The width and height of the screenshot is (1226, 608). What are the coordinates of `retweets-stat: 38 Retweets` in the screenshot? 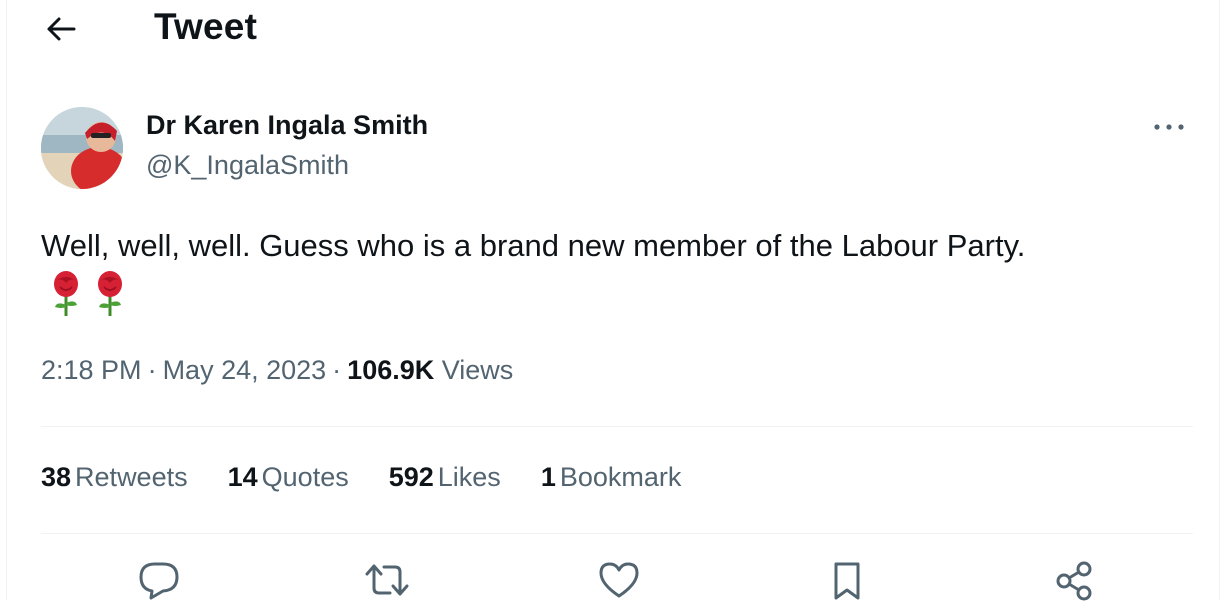 It's located at (114, 477).